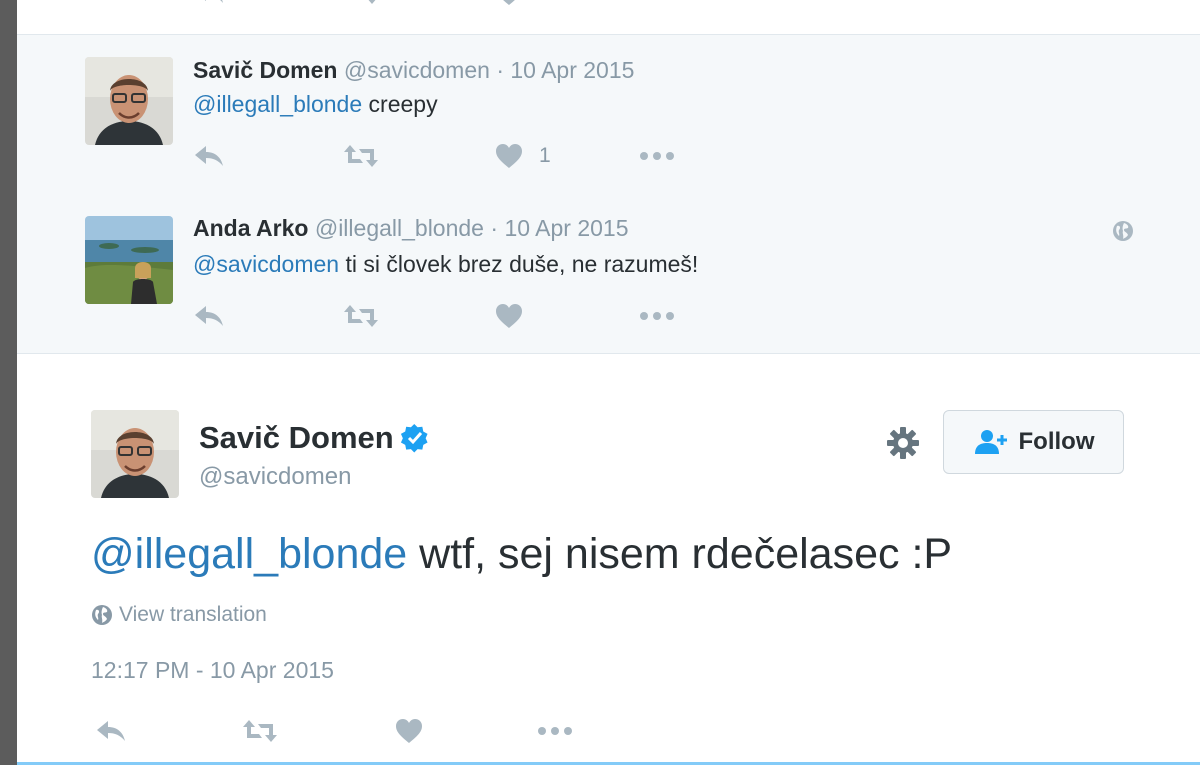 The height and width of the screenshot is (765, 1200). Describe the element at coordinates (135, 454) in the screenshot. I see `main-tweet-avatar` at that location.